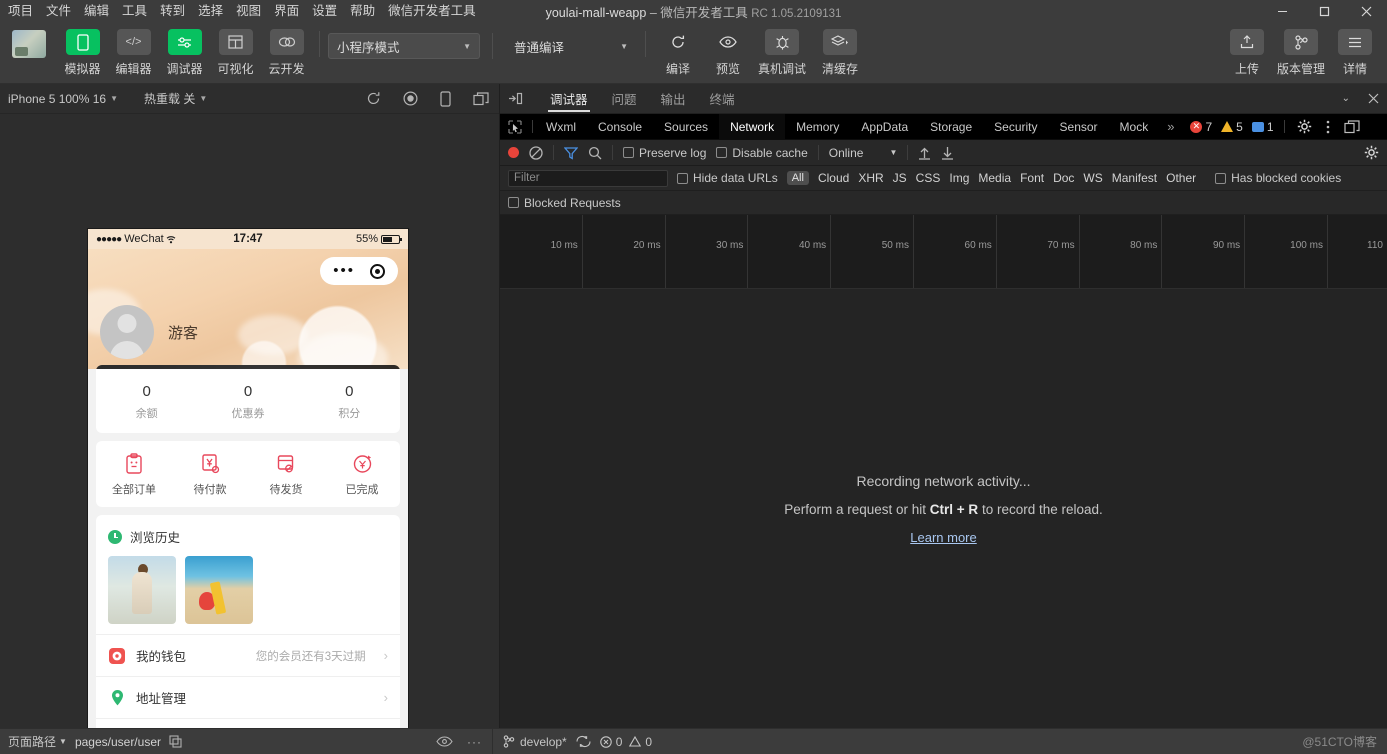 This screenshot has height=754, width=1387. Describe the element at coordinates (37, 741) in the screenshot. I see `page-path-select: 页面路径 ▼` at that location.